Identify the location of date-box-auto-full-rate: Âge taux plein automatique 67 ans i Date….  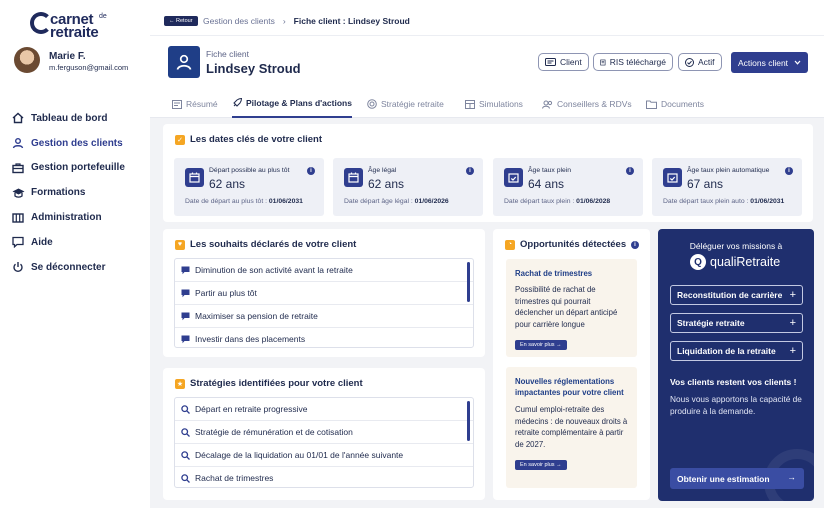
(727, 187).